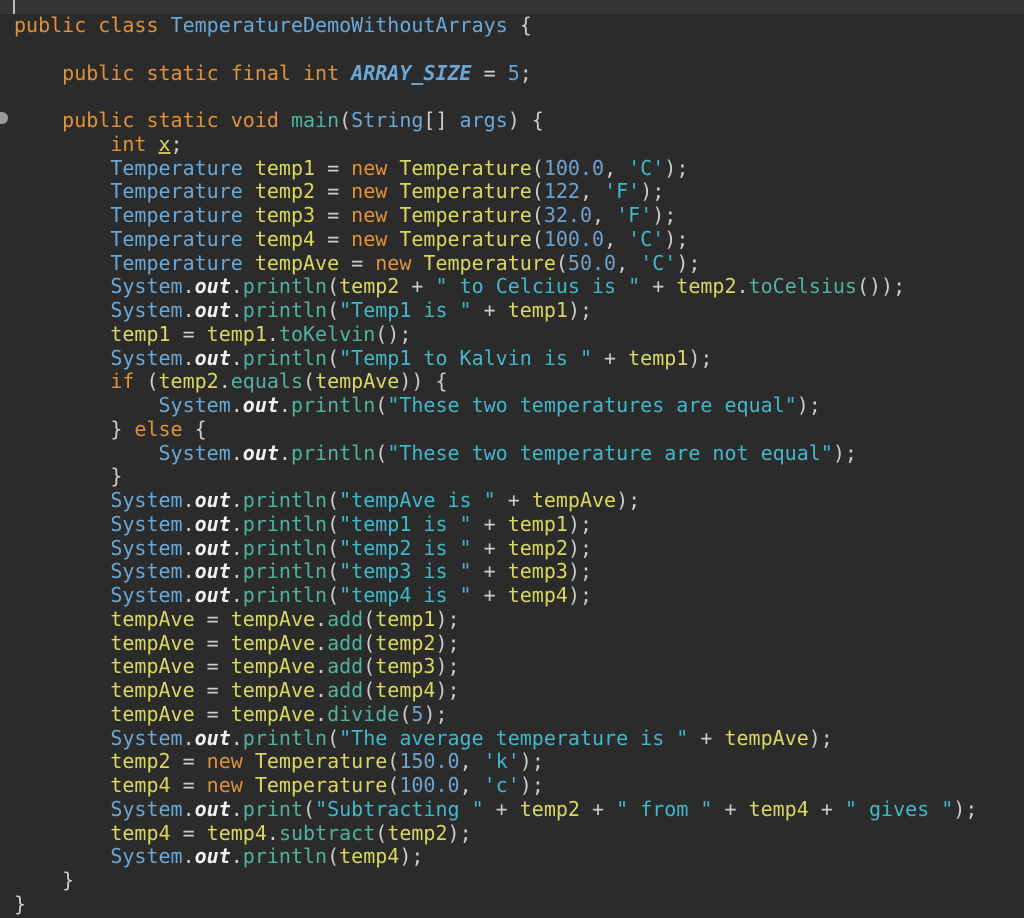 This screenshot has width=1024, height=918. I want to click on code-token: 100.0, so click(429, 785).